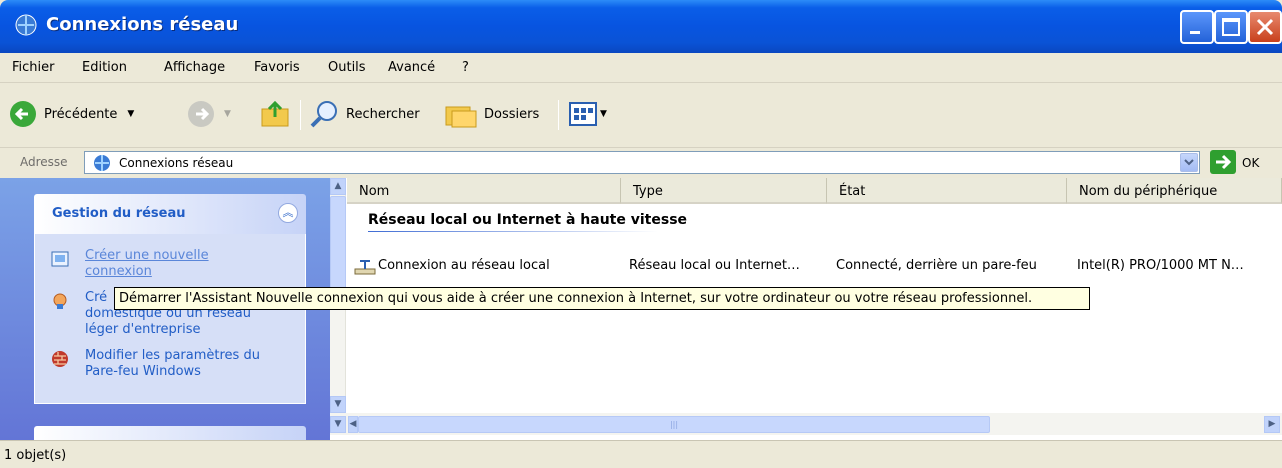 The image size is (1282, 468). I want to click on scroll-thumb: |||, so click(674, 424).